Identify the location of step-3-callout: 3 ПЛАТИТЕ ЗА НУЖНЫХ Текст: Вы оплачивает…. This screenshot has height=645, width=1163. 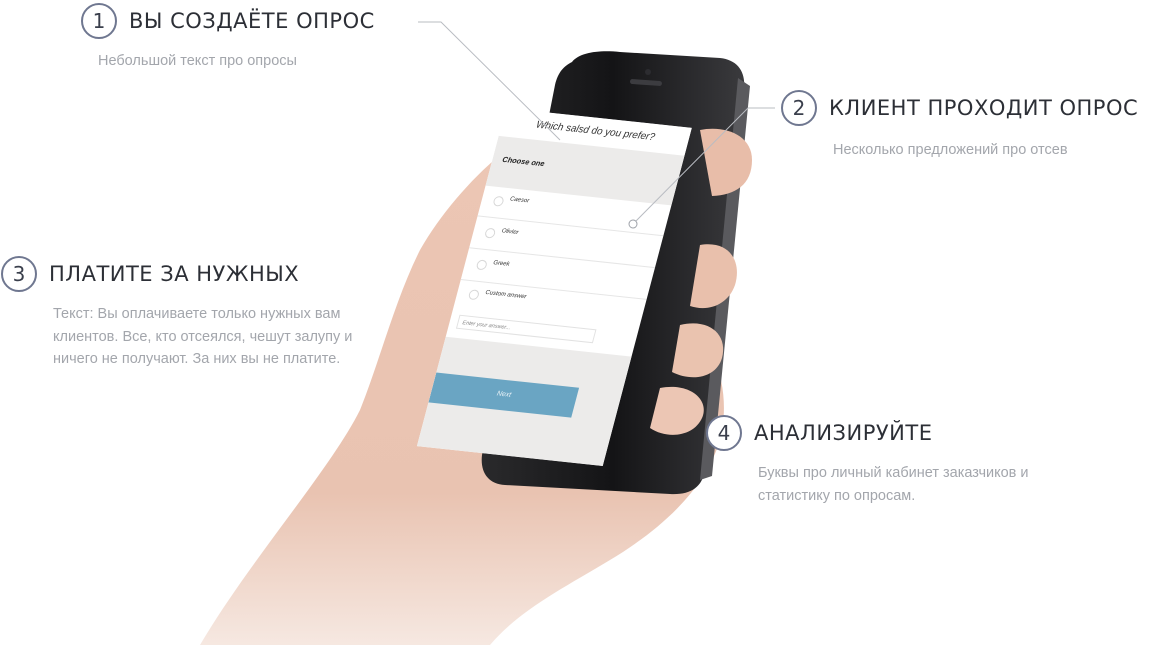
(182, 313).